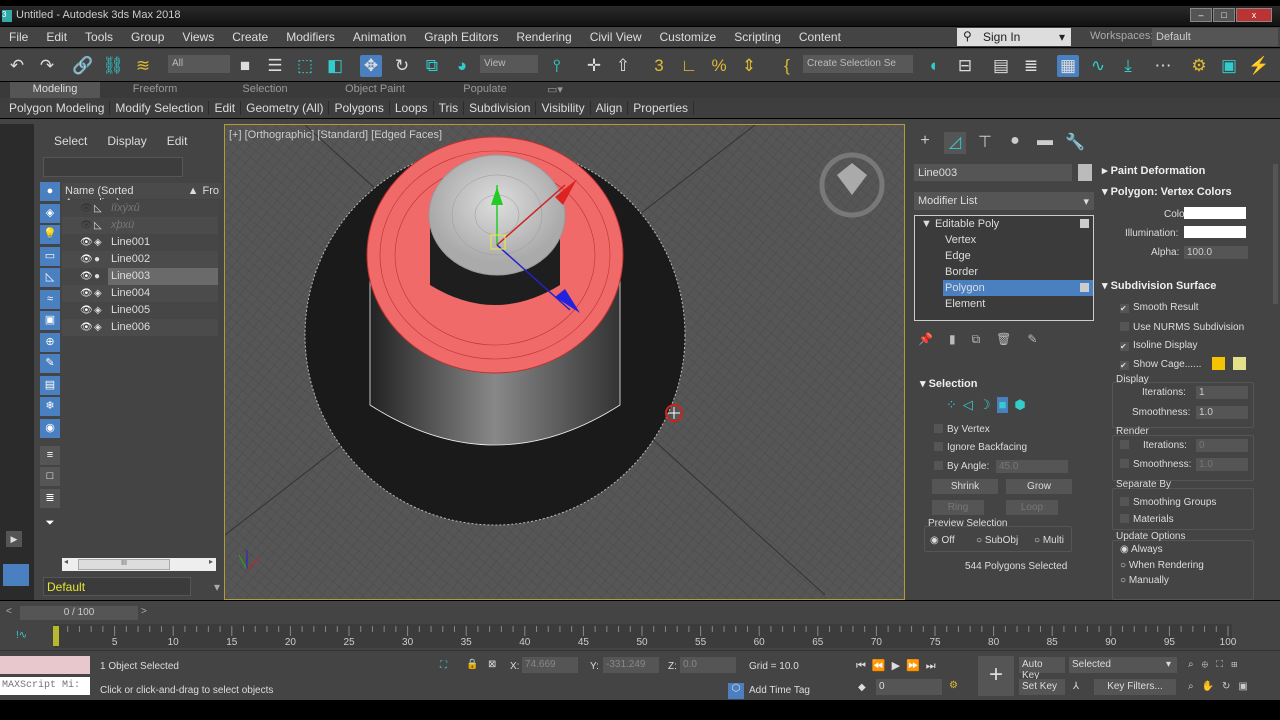 Image resolution: width=1280 pixels, height=720 pixels. What do you see at coordinates (993, 172) in the screenshot?
I see `object-name-input: Line003` at bounding box center [993, 172].